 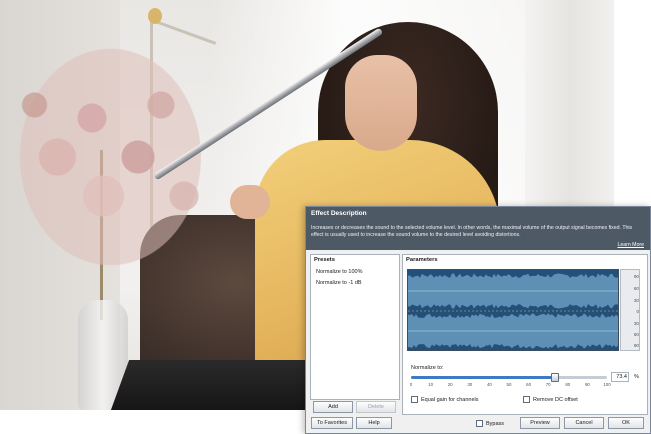 I want to click on bed-knob, so click(x=155, y=16).